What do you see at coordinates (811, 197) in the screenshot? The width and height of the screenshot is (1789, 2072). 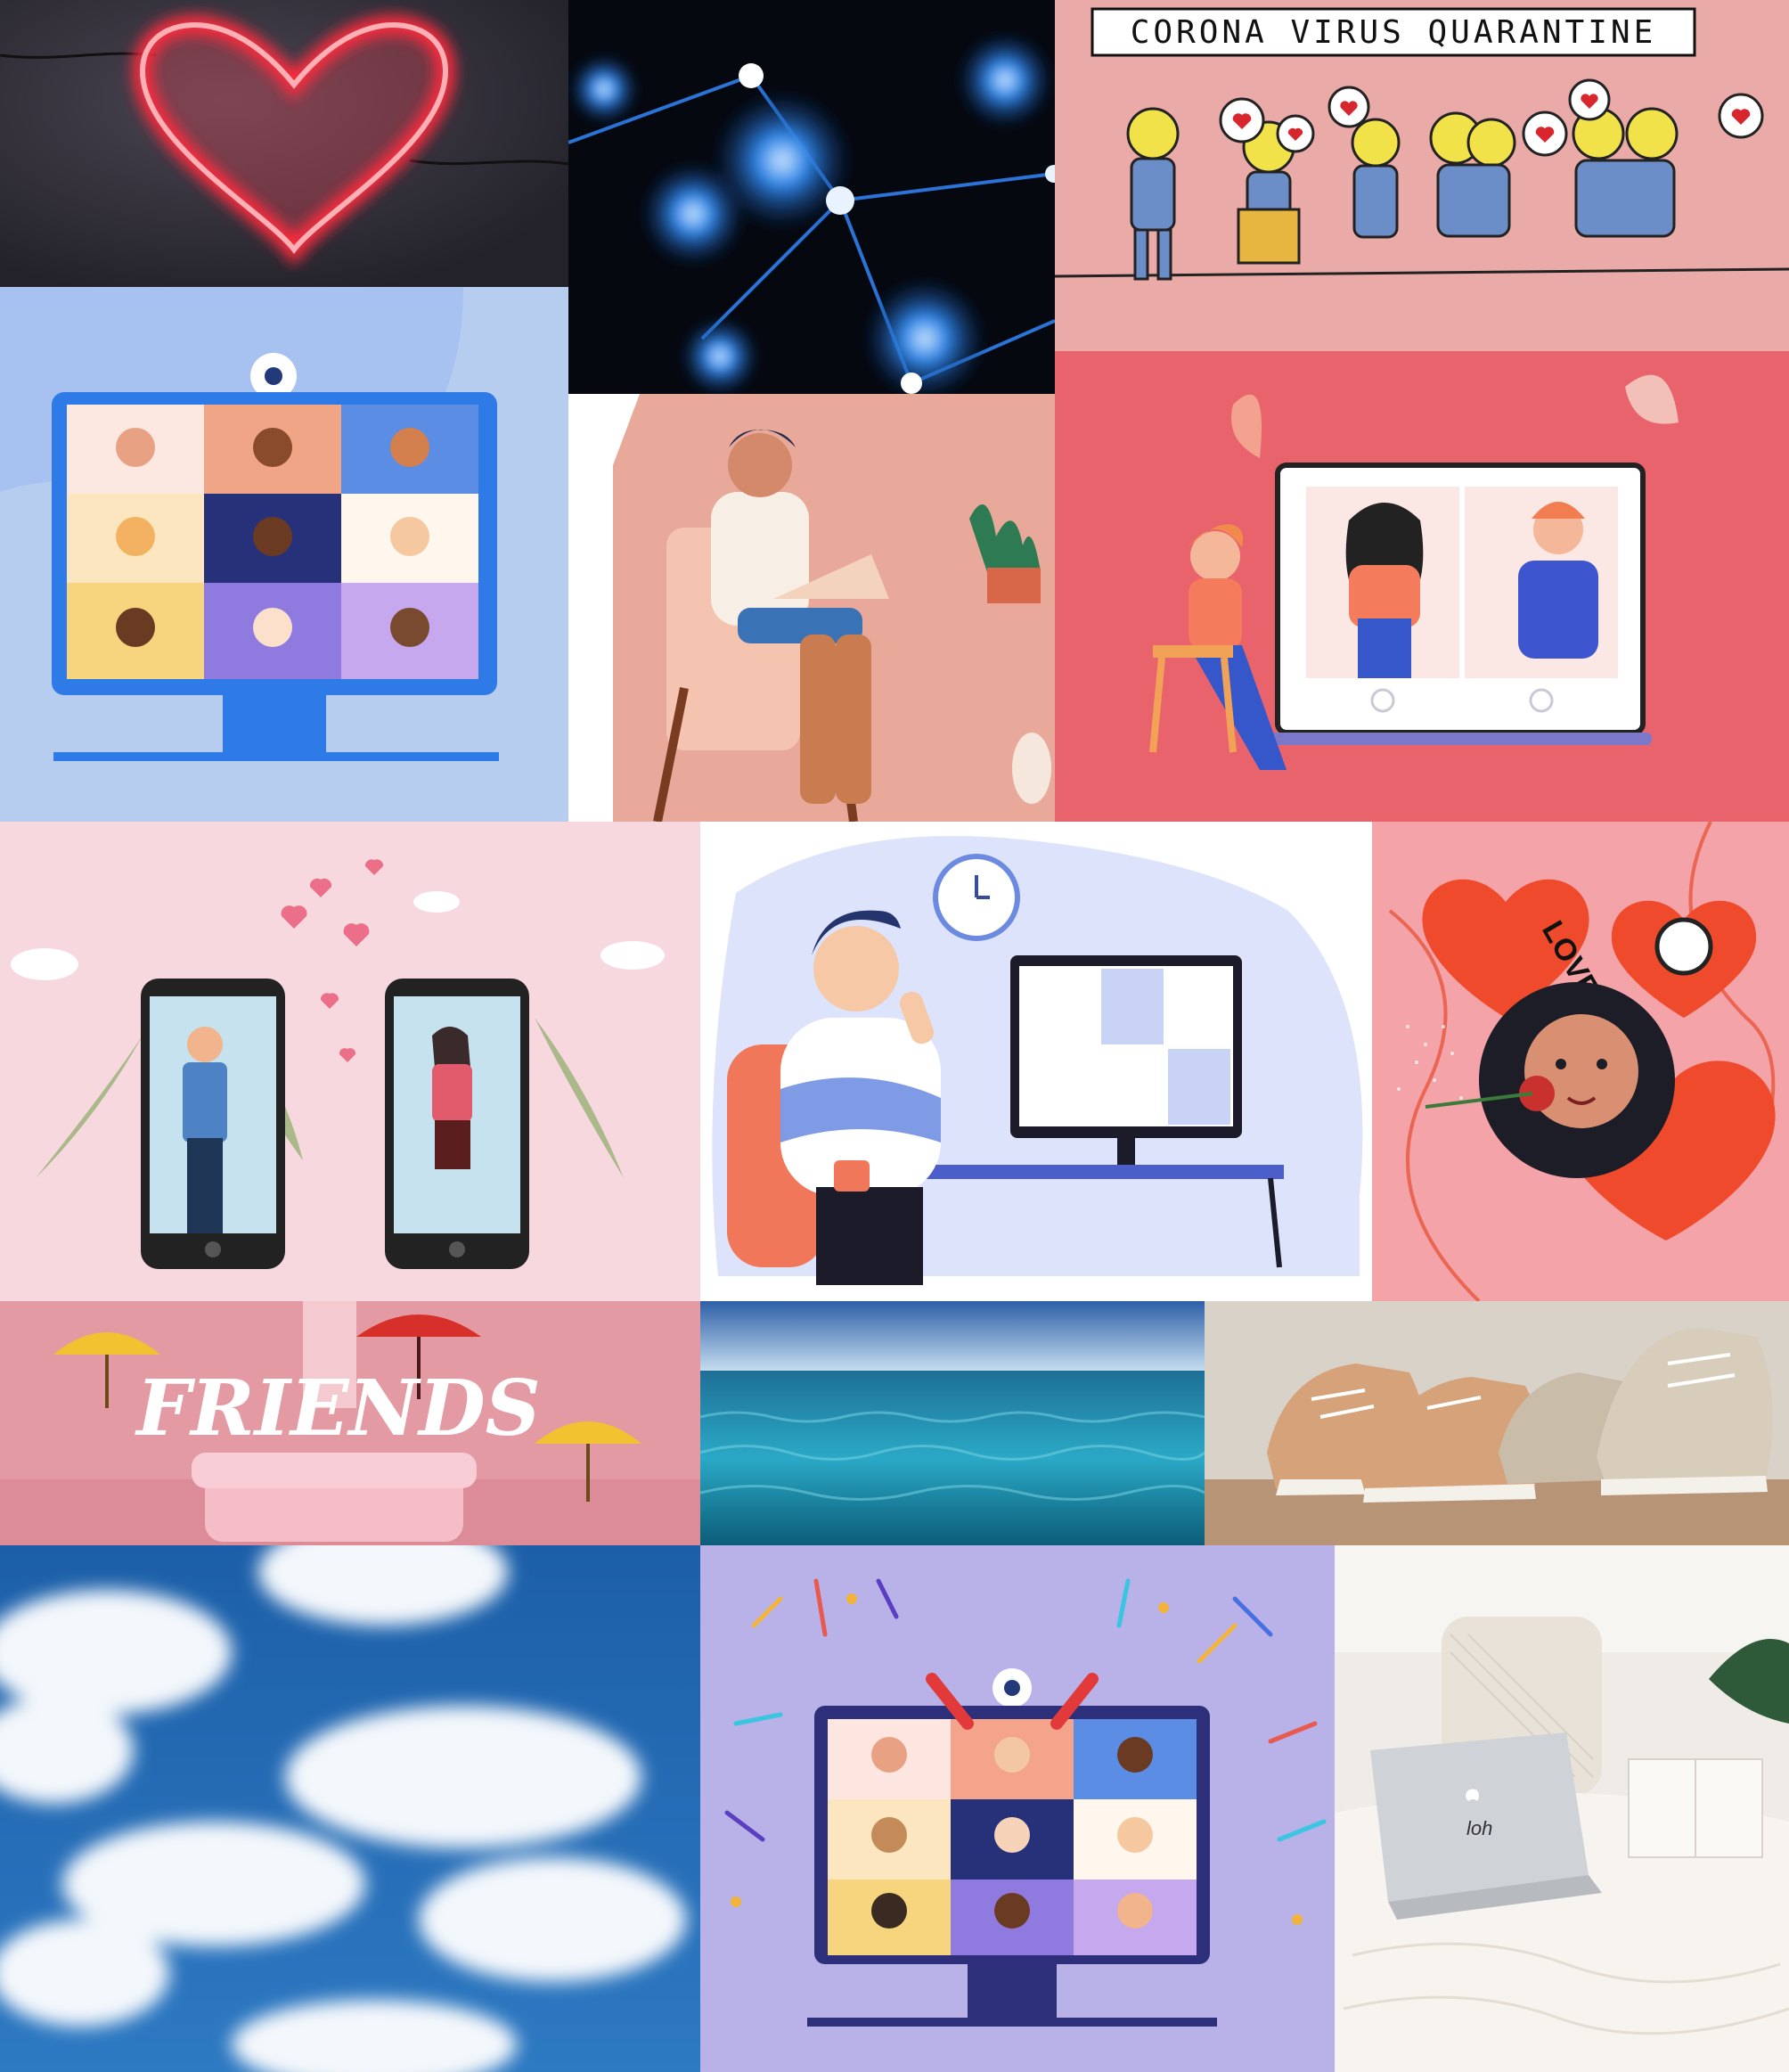 I see `network-nodes-photo` at bounding box center [811, 197].